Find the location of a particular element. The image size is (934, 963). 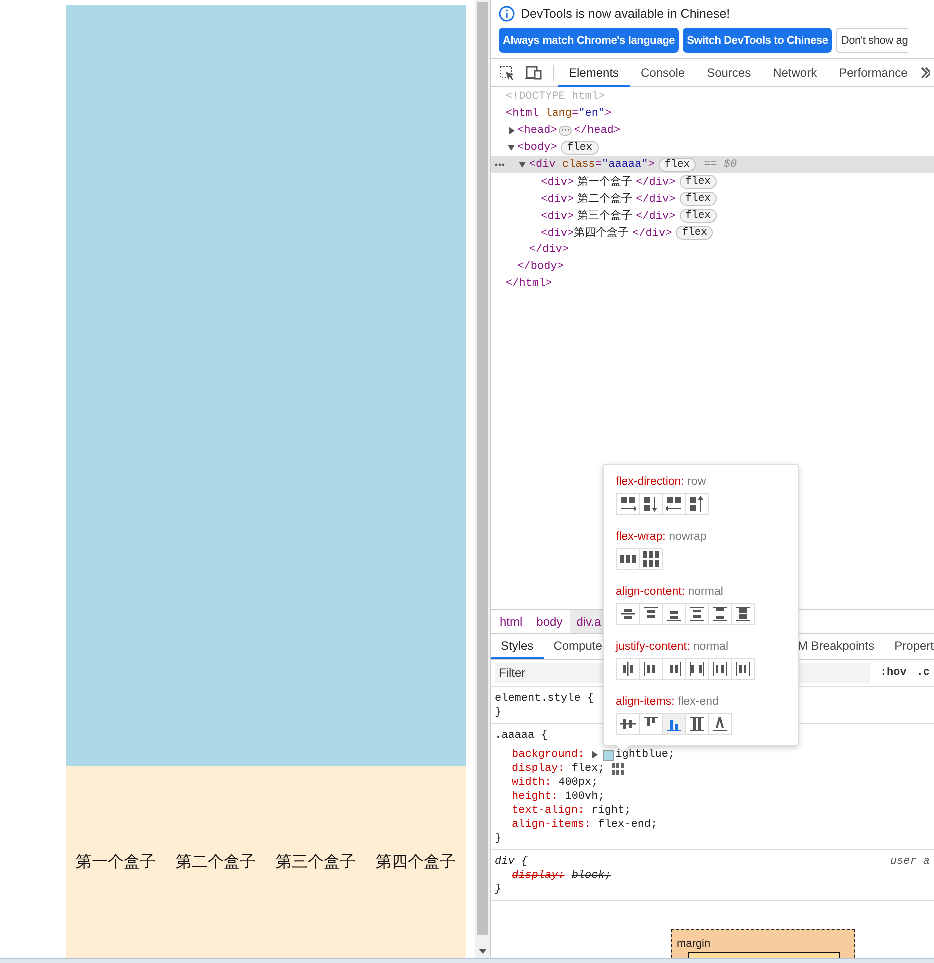

css-value: flex; is located at coordinates (588, 769).